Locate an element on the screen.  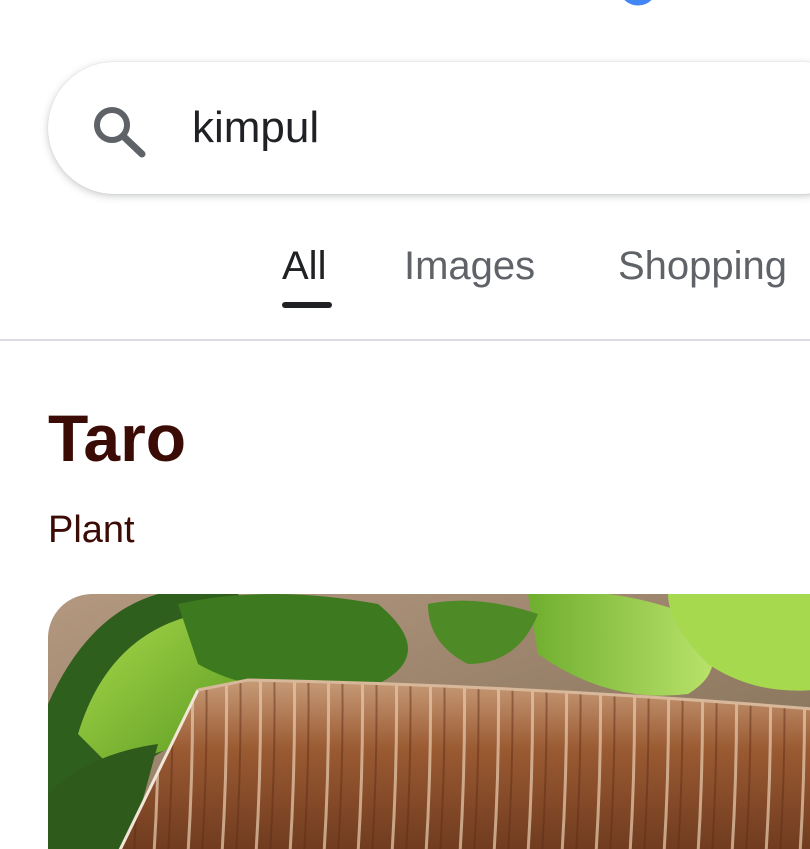
search-tabs: All Images Shopping is located at coordinates (405, 276).